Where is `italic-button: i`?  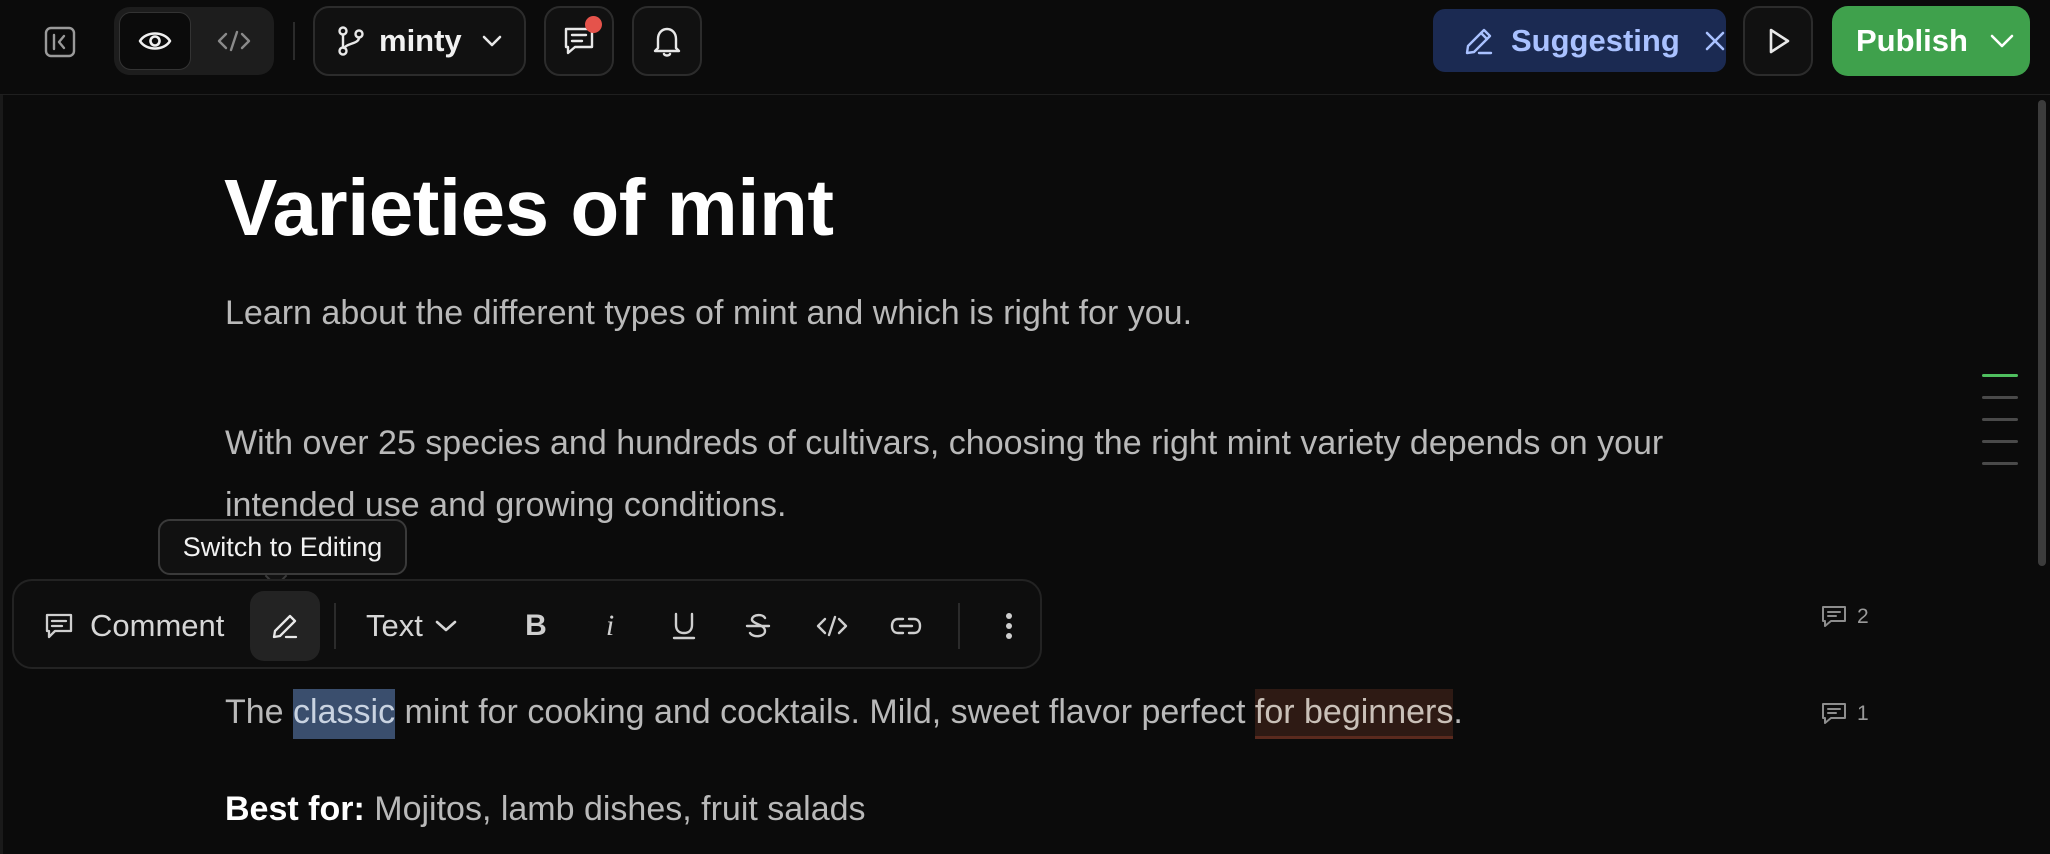 italic-button: i is located at coordinates (610, 626).